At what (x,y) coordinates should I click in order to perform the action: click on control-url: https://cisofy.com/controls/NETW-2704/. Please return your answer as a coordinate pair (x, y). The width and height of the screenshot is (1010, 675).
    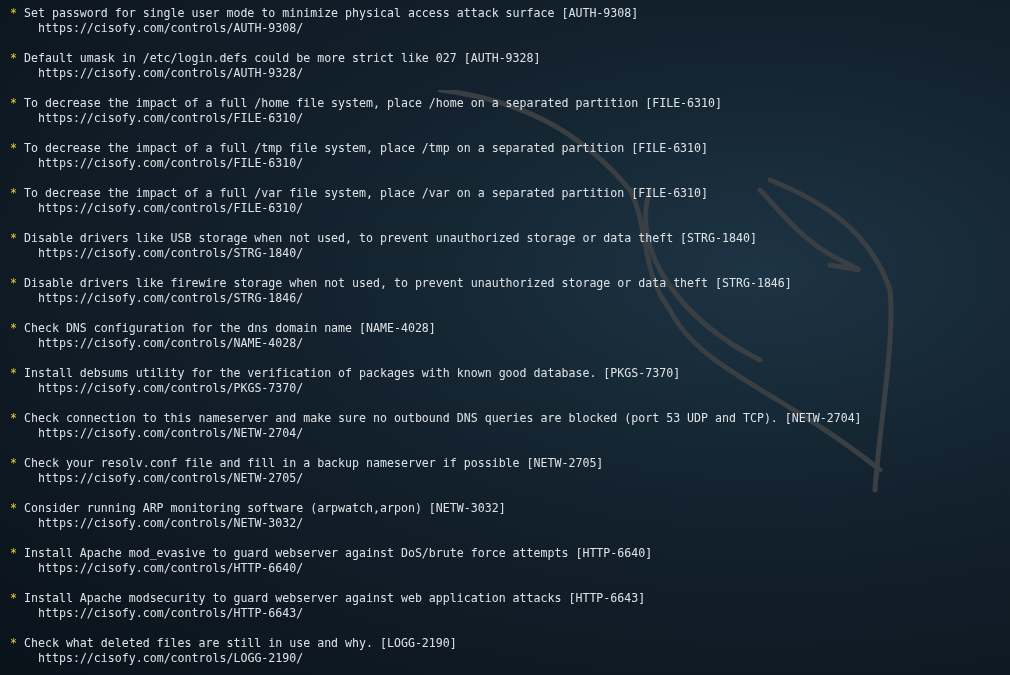
    Looking at the image, I should click on (171, 433).